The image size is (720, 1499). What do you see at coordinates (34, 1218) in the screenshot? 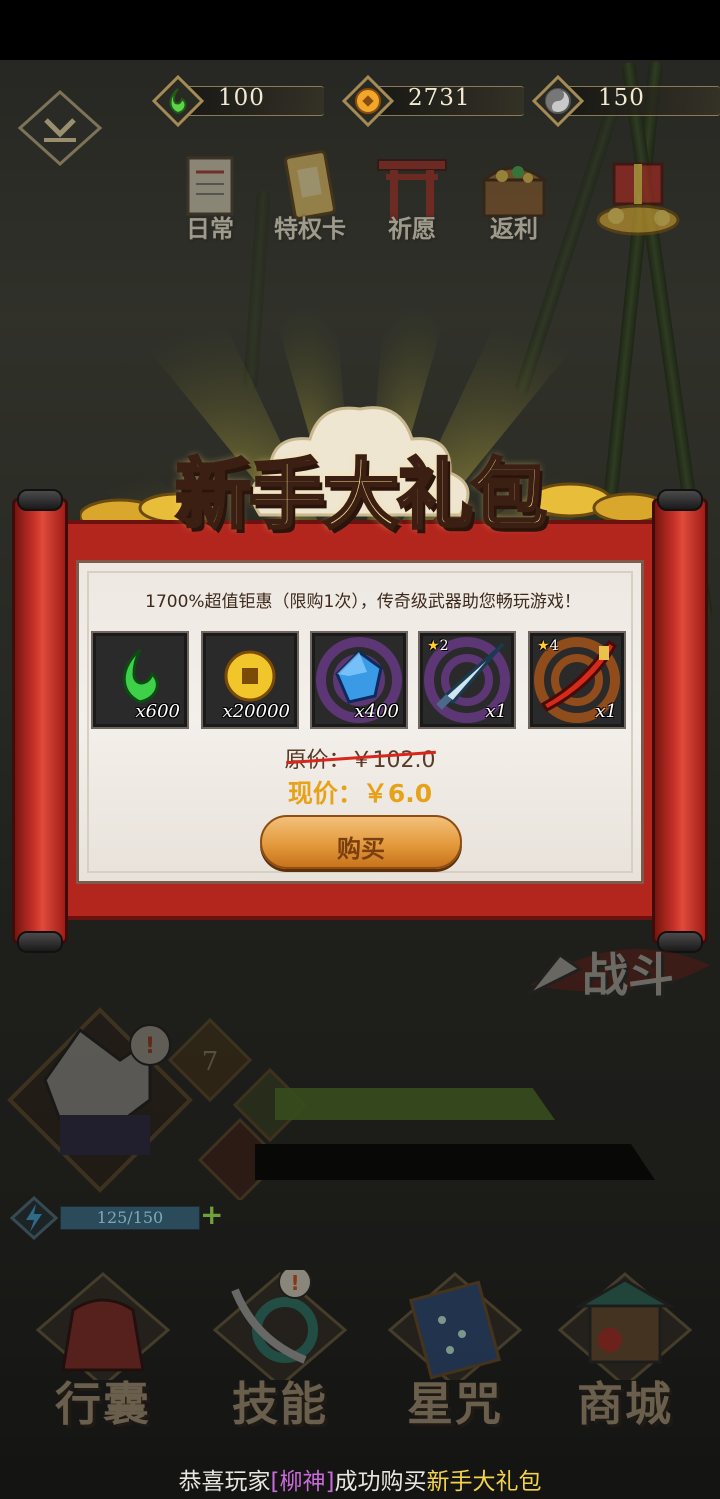
I see `lightning-icon` at bounding box center [34, 1218].